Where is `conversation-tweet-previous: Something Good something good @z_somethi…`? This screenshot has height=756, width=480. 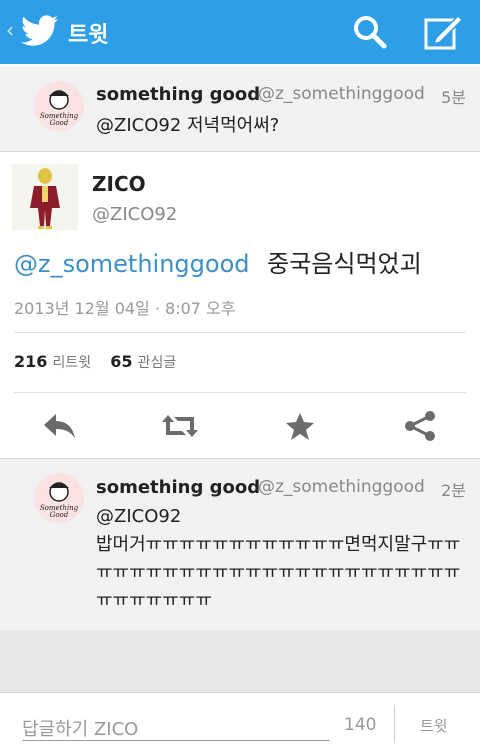
conversation-tweet-previous: Something Good something good @z_somethi… is located at coordinates (240, 109).